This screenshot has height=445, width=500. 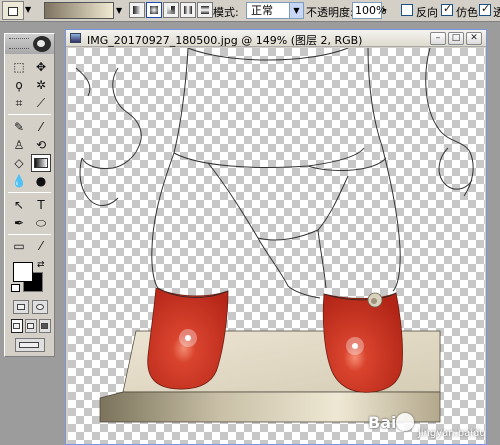 What do you see at coordinates (19, 163) in the screenshot?
I see `eraser-tool-icon: ◇` at bounding box center [19, 163].